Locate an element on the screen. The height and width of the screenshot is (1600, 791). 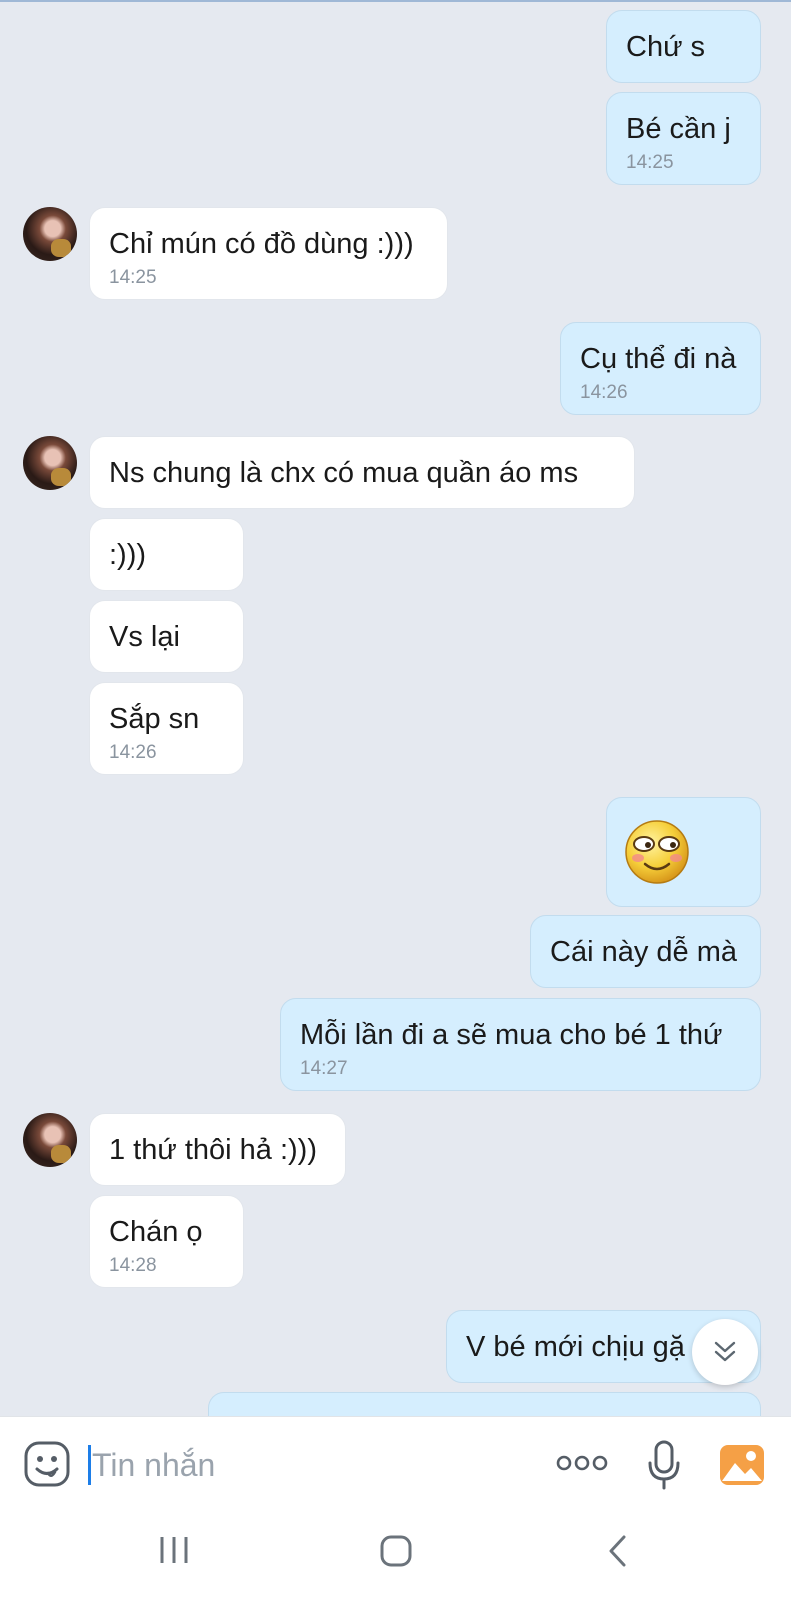
message-time: 14:28 is located at coordinates (133, 1265).